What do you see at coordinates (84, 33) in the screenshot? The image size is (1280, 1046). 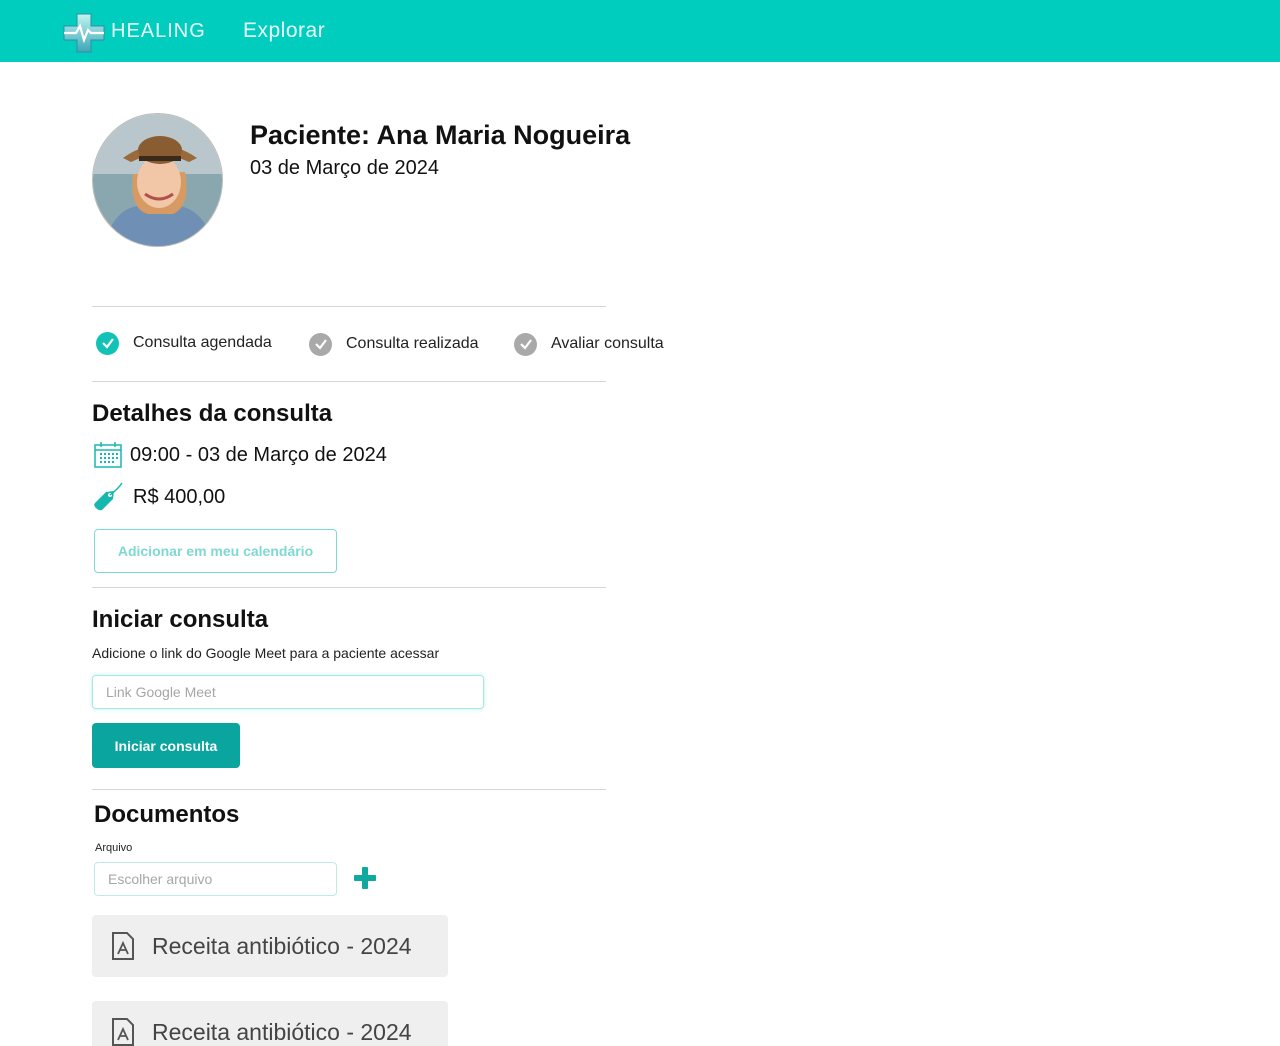 I see `healing-logo-icon` at bounding box center [84, 33].